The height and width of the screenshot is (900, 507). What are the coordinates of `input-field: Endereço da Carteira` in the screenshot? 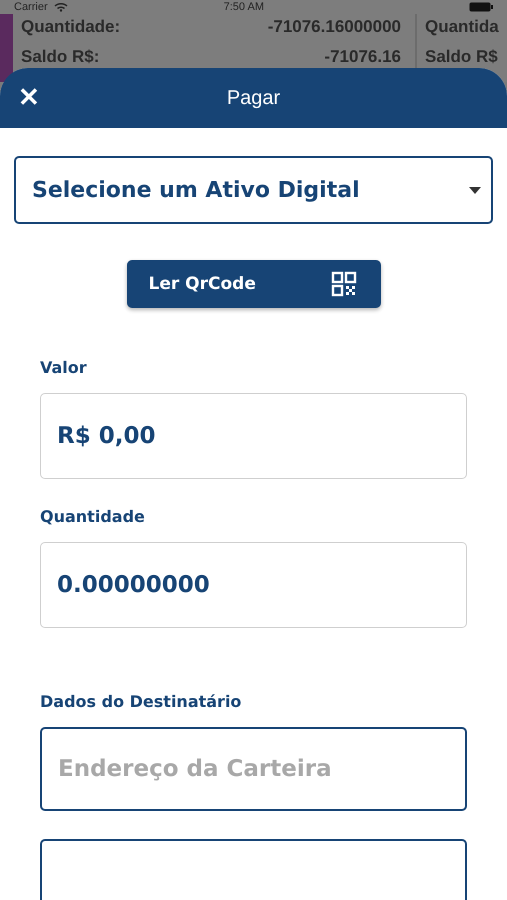 It's located at (253, 769).